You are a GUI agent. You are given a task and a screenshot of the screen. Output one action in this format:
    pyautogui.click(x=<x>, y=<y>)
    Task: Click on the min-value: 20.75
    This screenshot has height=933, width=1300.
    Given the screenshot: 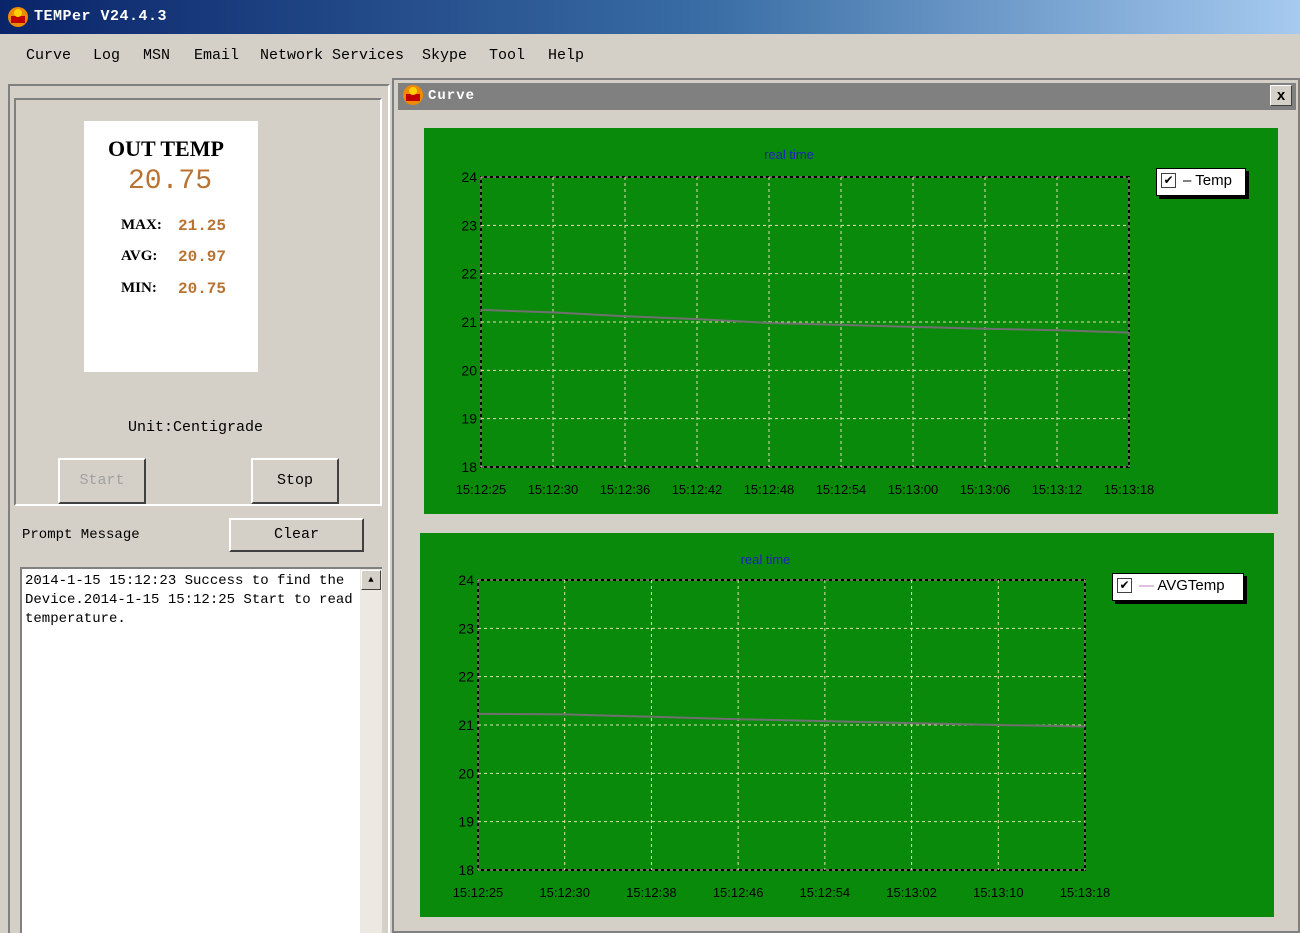 What is the action you would take?
    pyautogui.click(x=202, y=289)
    